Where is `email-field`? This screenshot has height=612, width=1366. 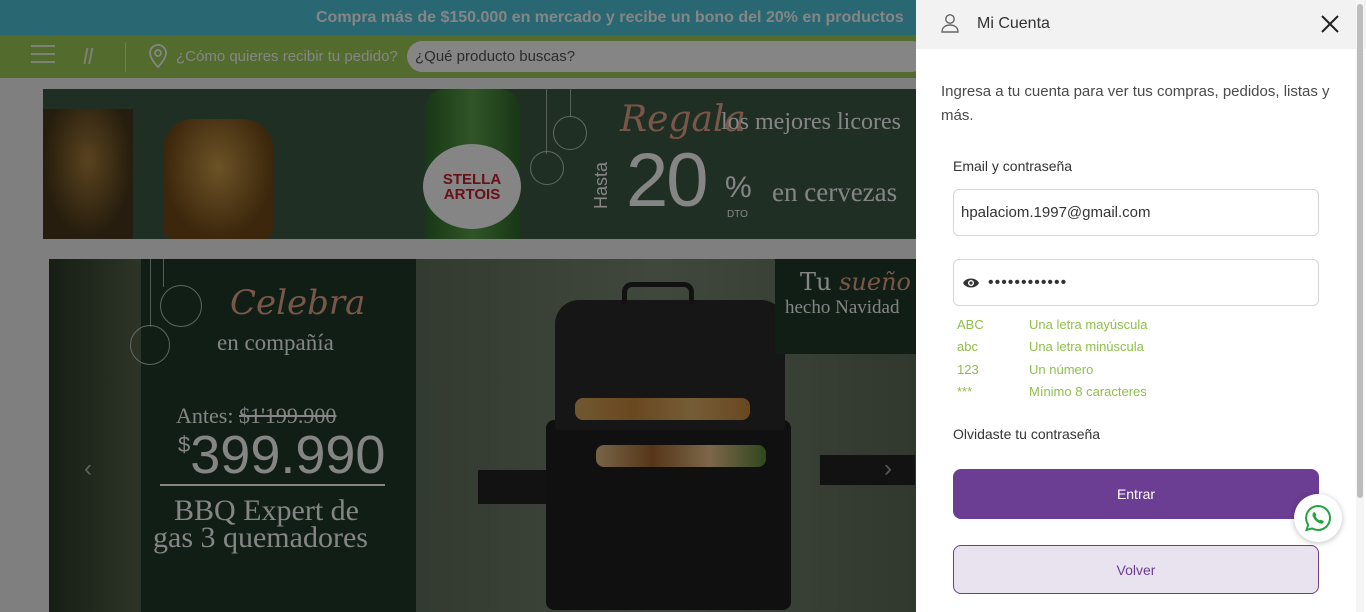
email-field is located at coordinates (1136, 212).